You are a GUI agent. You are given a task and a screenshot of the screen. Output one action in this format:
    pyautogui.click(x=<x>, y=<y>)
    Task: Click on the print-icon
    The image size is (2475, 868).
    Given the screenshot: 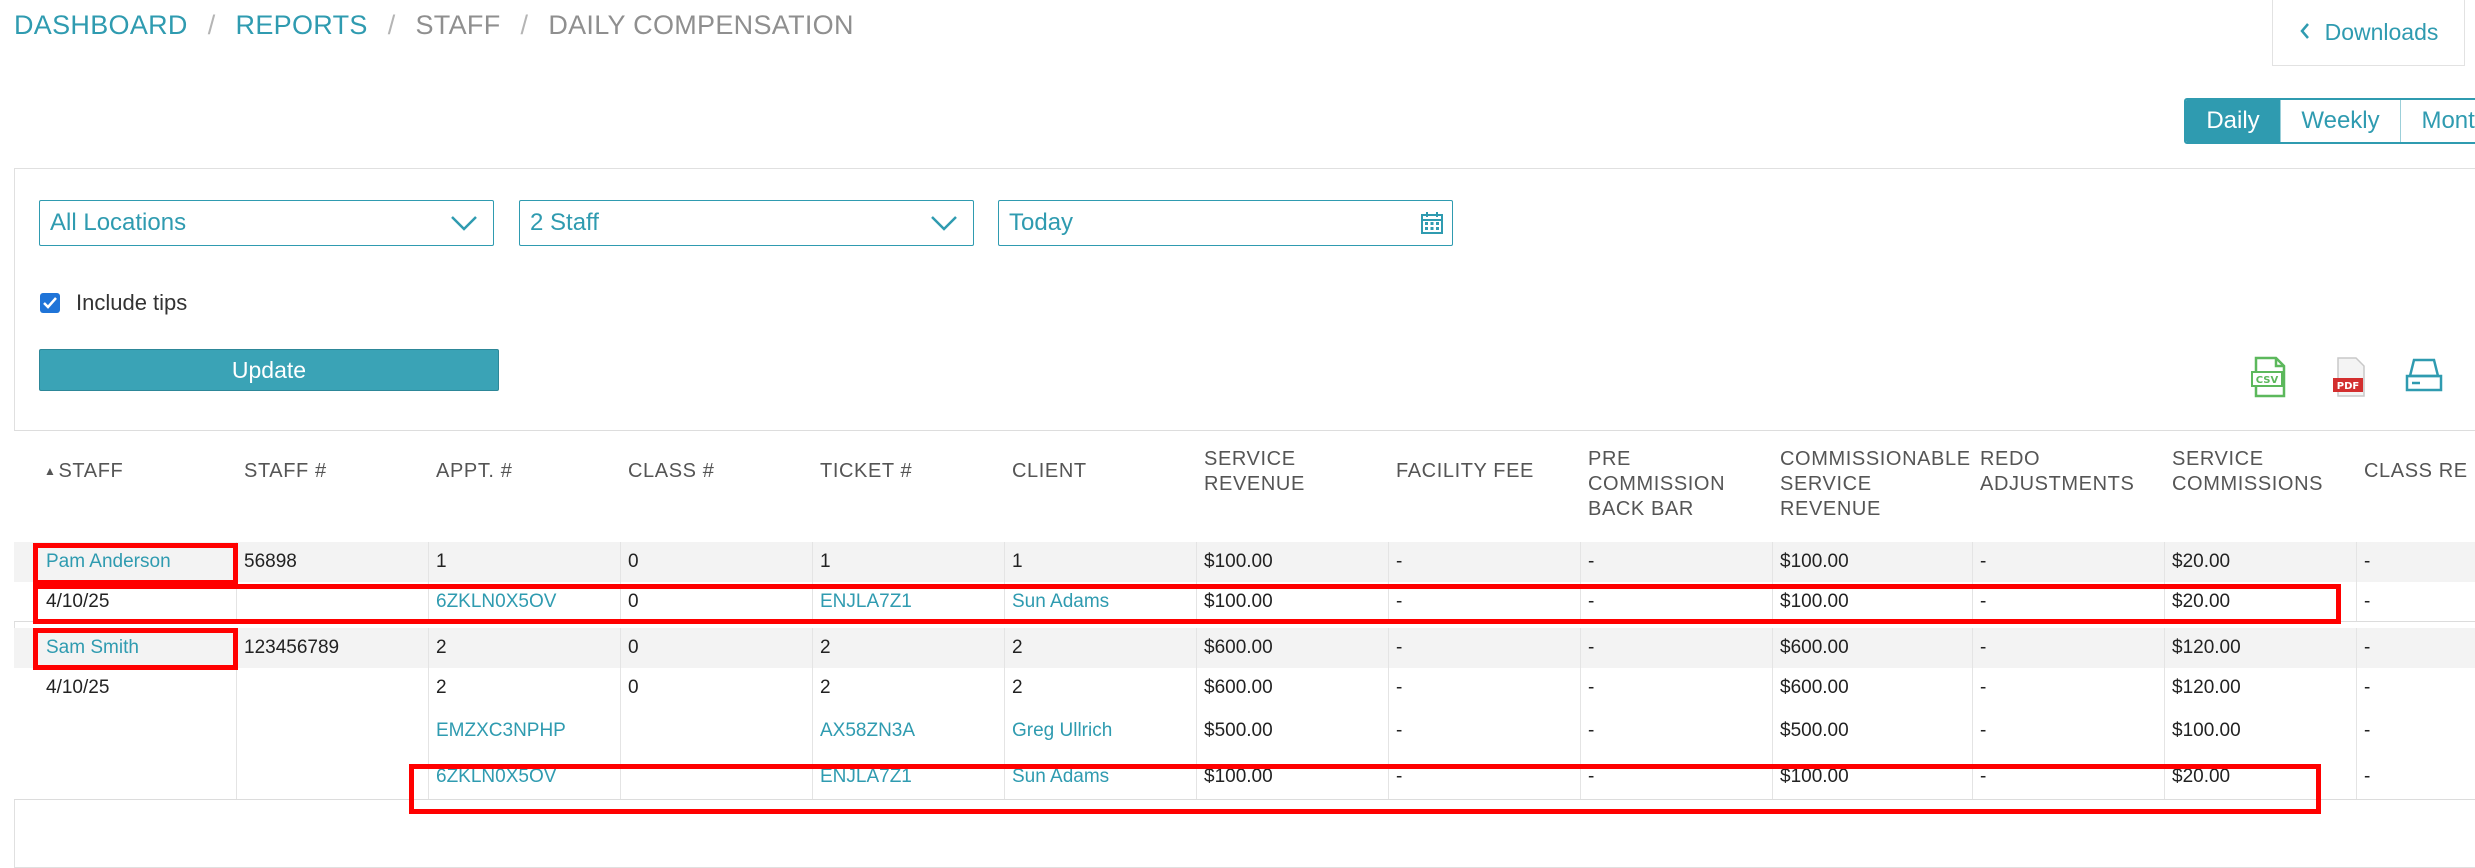 What is the action you would take?
    pyautogui.click(x=2424, y=378)
    